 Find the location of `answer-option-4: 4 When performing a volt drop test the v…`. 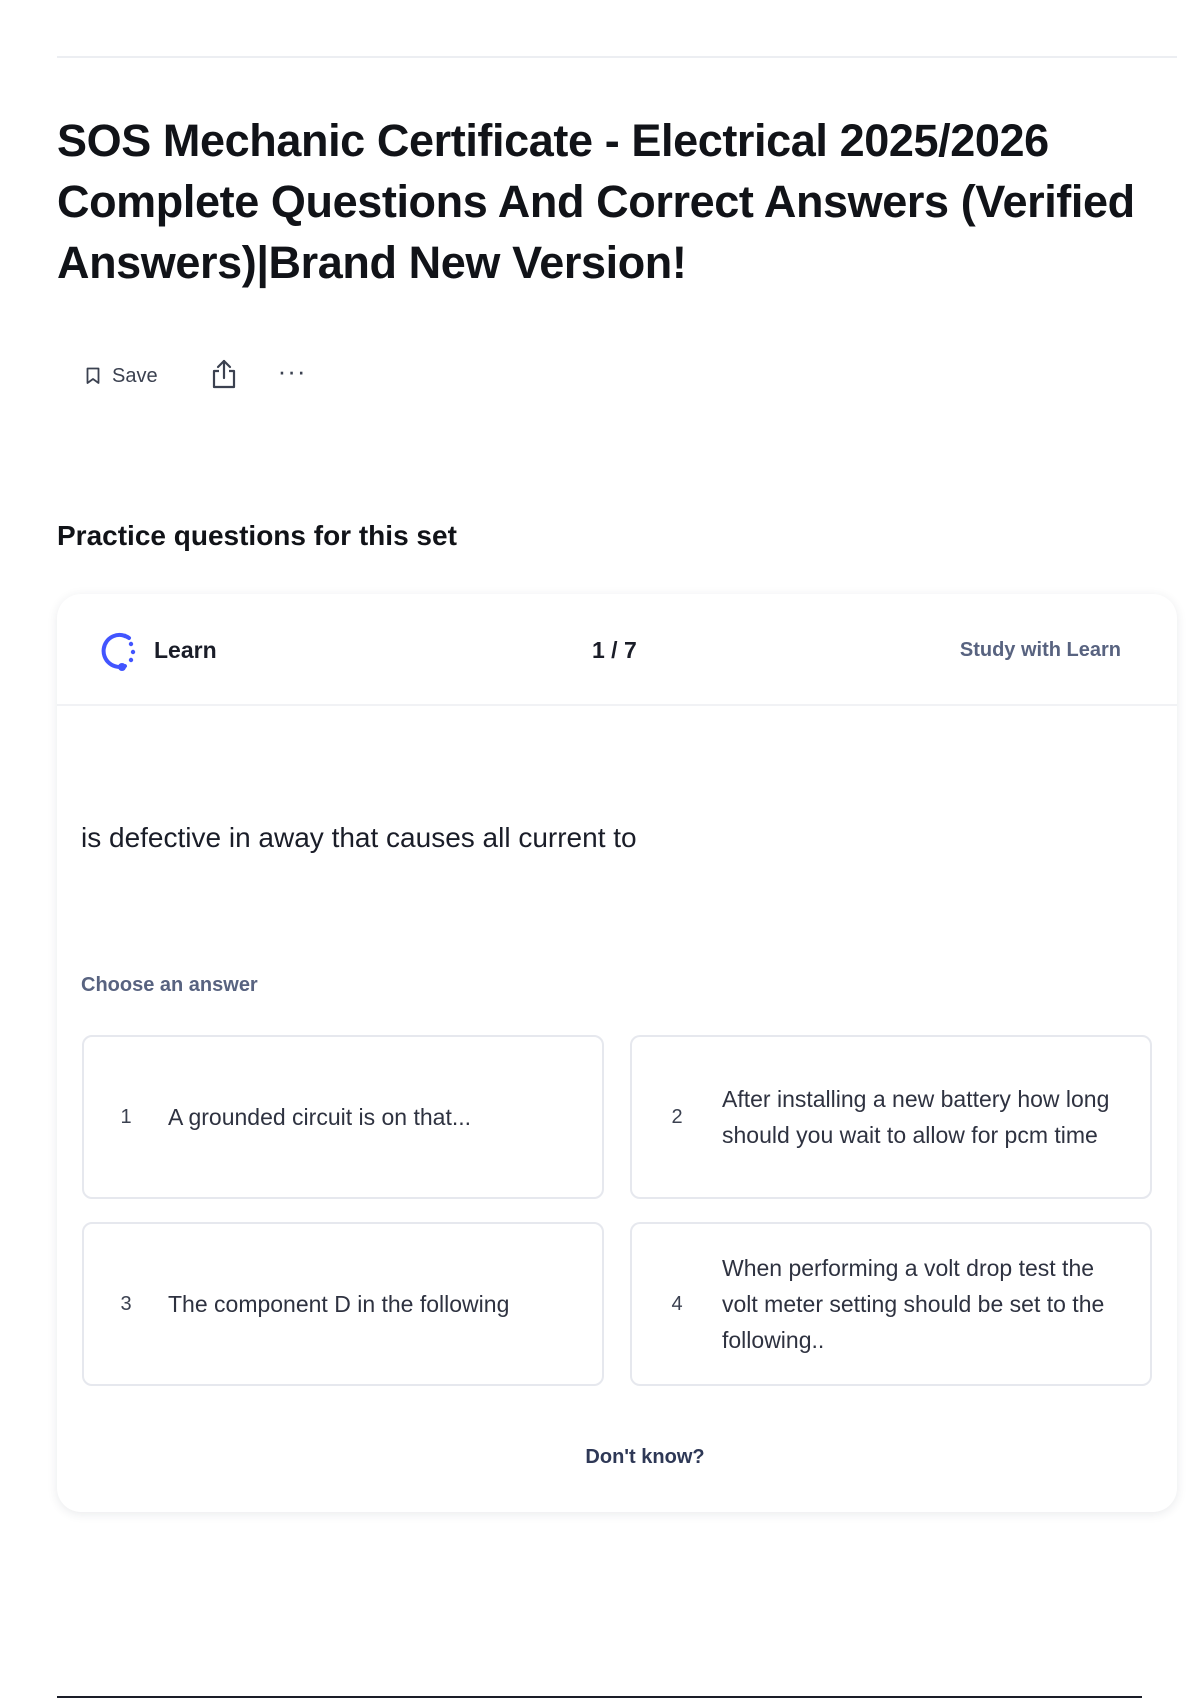

answer-option-4: 4 When performing a volt drop test the v… is located at coordinates (891, 1304).